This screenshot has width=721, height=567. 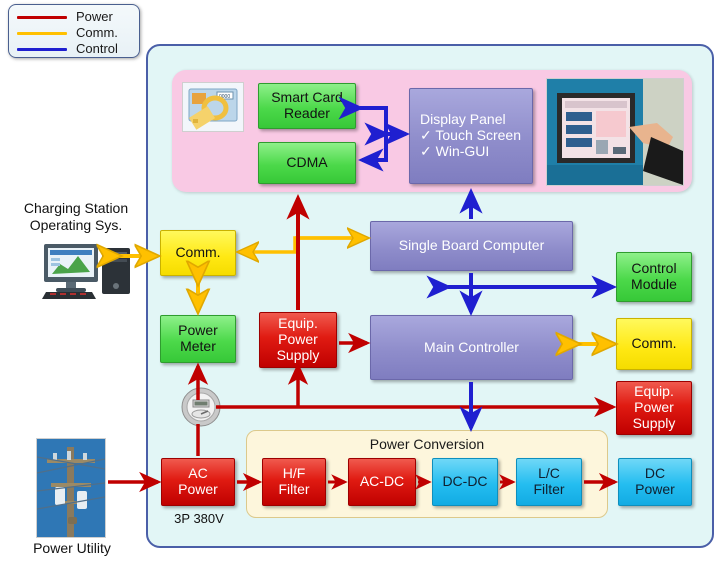 I want to click on dc-dc-box: DC-DC, so click(x=465, y=482).